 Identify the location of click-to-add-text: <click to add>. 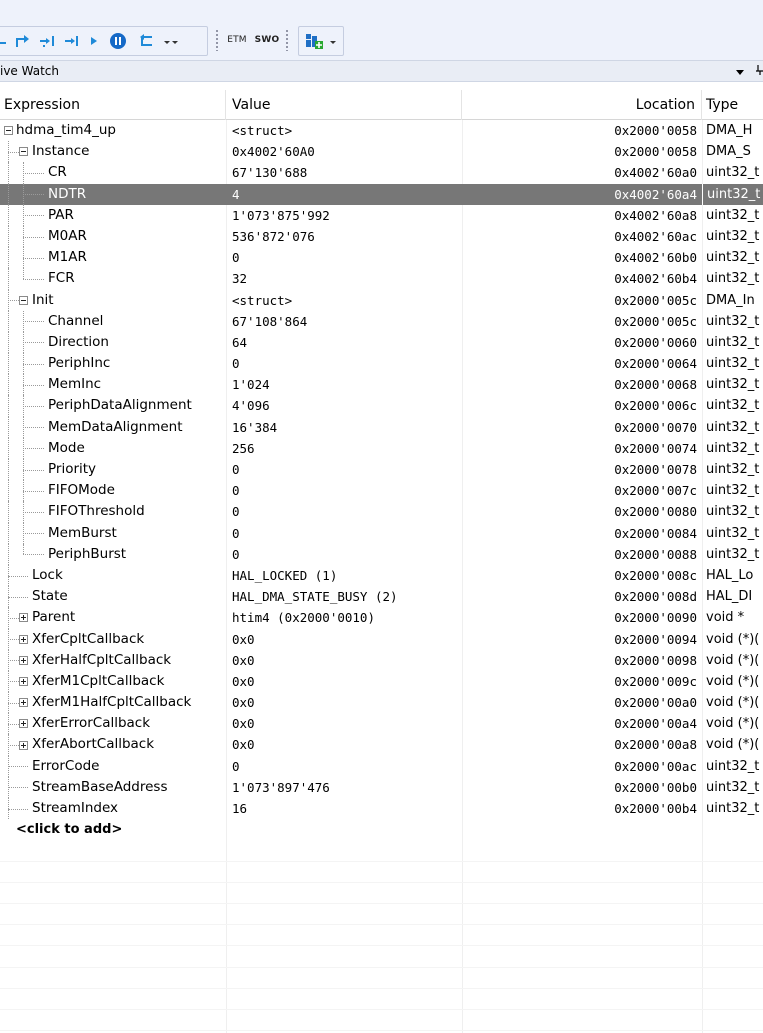
(113, 829).